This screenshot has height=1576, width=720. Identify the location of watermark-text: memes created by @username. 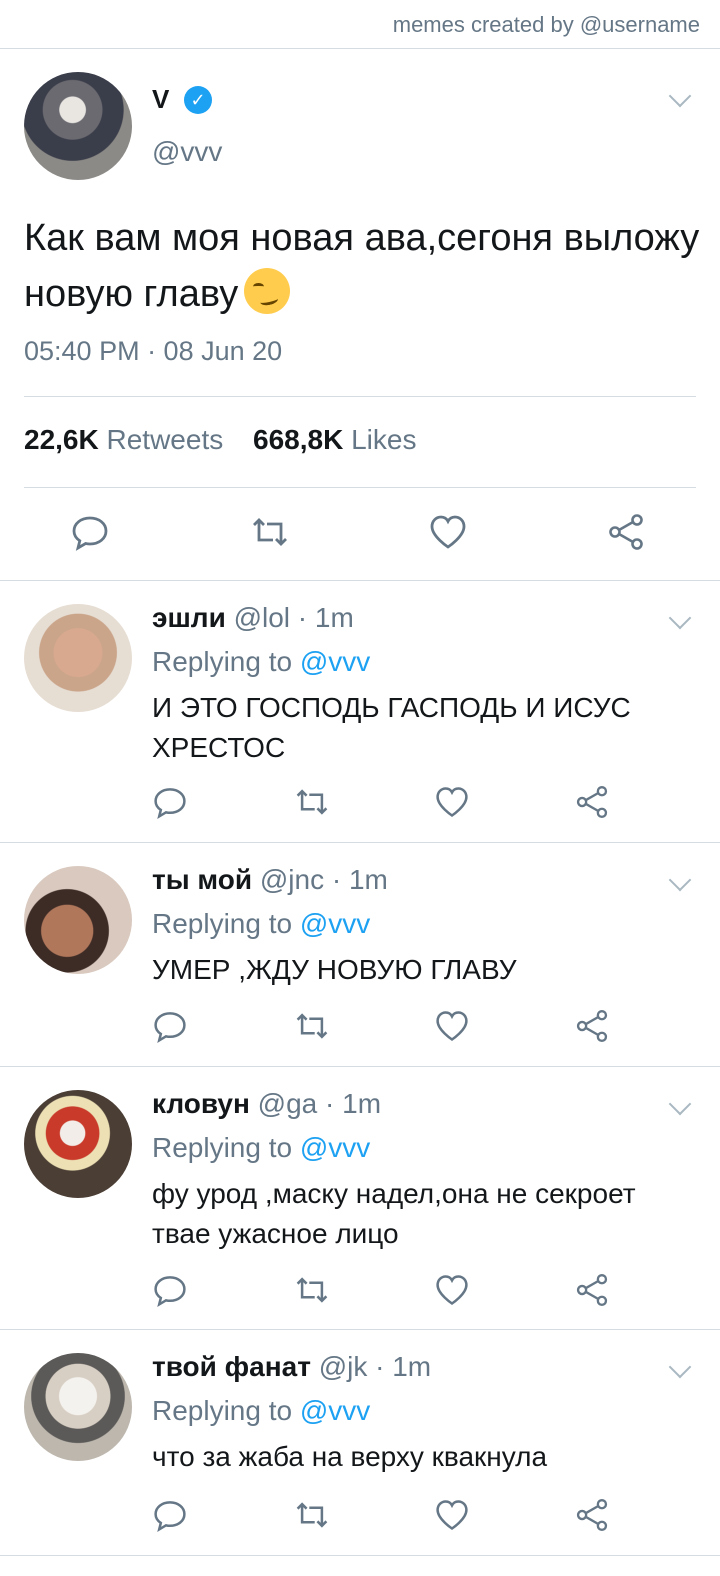
(546, 24).